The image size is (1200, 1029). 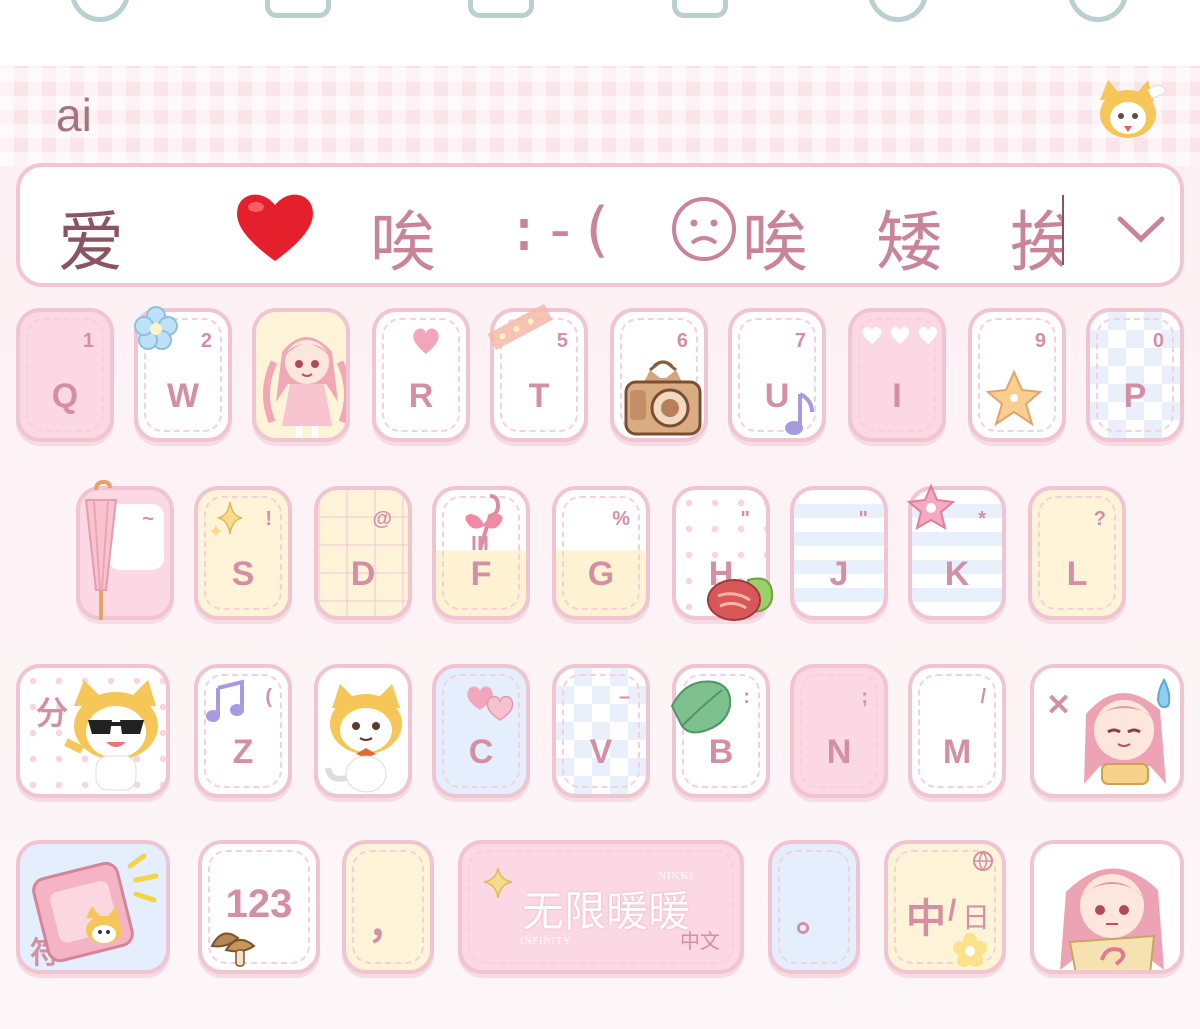 I want to click on space-brand-logo: 无限暖暖, so click(x=606, y=911).